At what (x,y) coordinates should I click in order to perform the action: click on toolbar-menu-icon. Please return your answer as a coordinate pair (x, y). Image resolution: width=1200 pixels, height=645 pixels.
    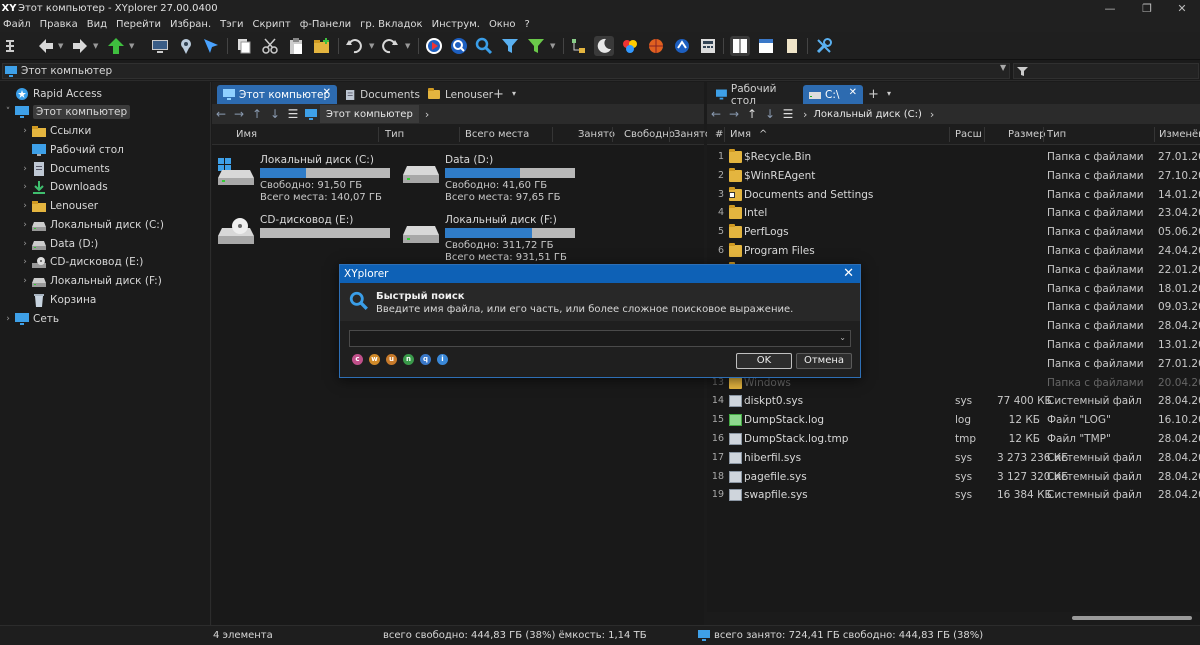
    Looking at the image, I should click on (10, 46).